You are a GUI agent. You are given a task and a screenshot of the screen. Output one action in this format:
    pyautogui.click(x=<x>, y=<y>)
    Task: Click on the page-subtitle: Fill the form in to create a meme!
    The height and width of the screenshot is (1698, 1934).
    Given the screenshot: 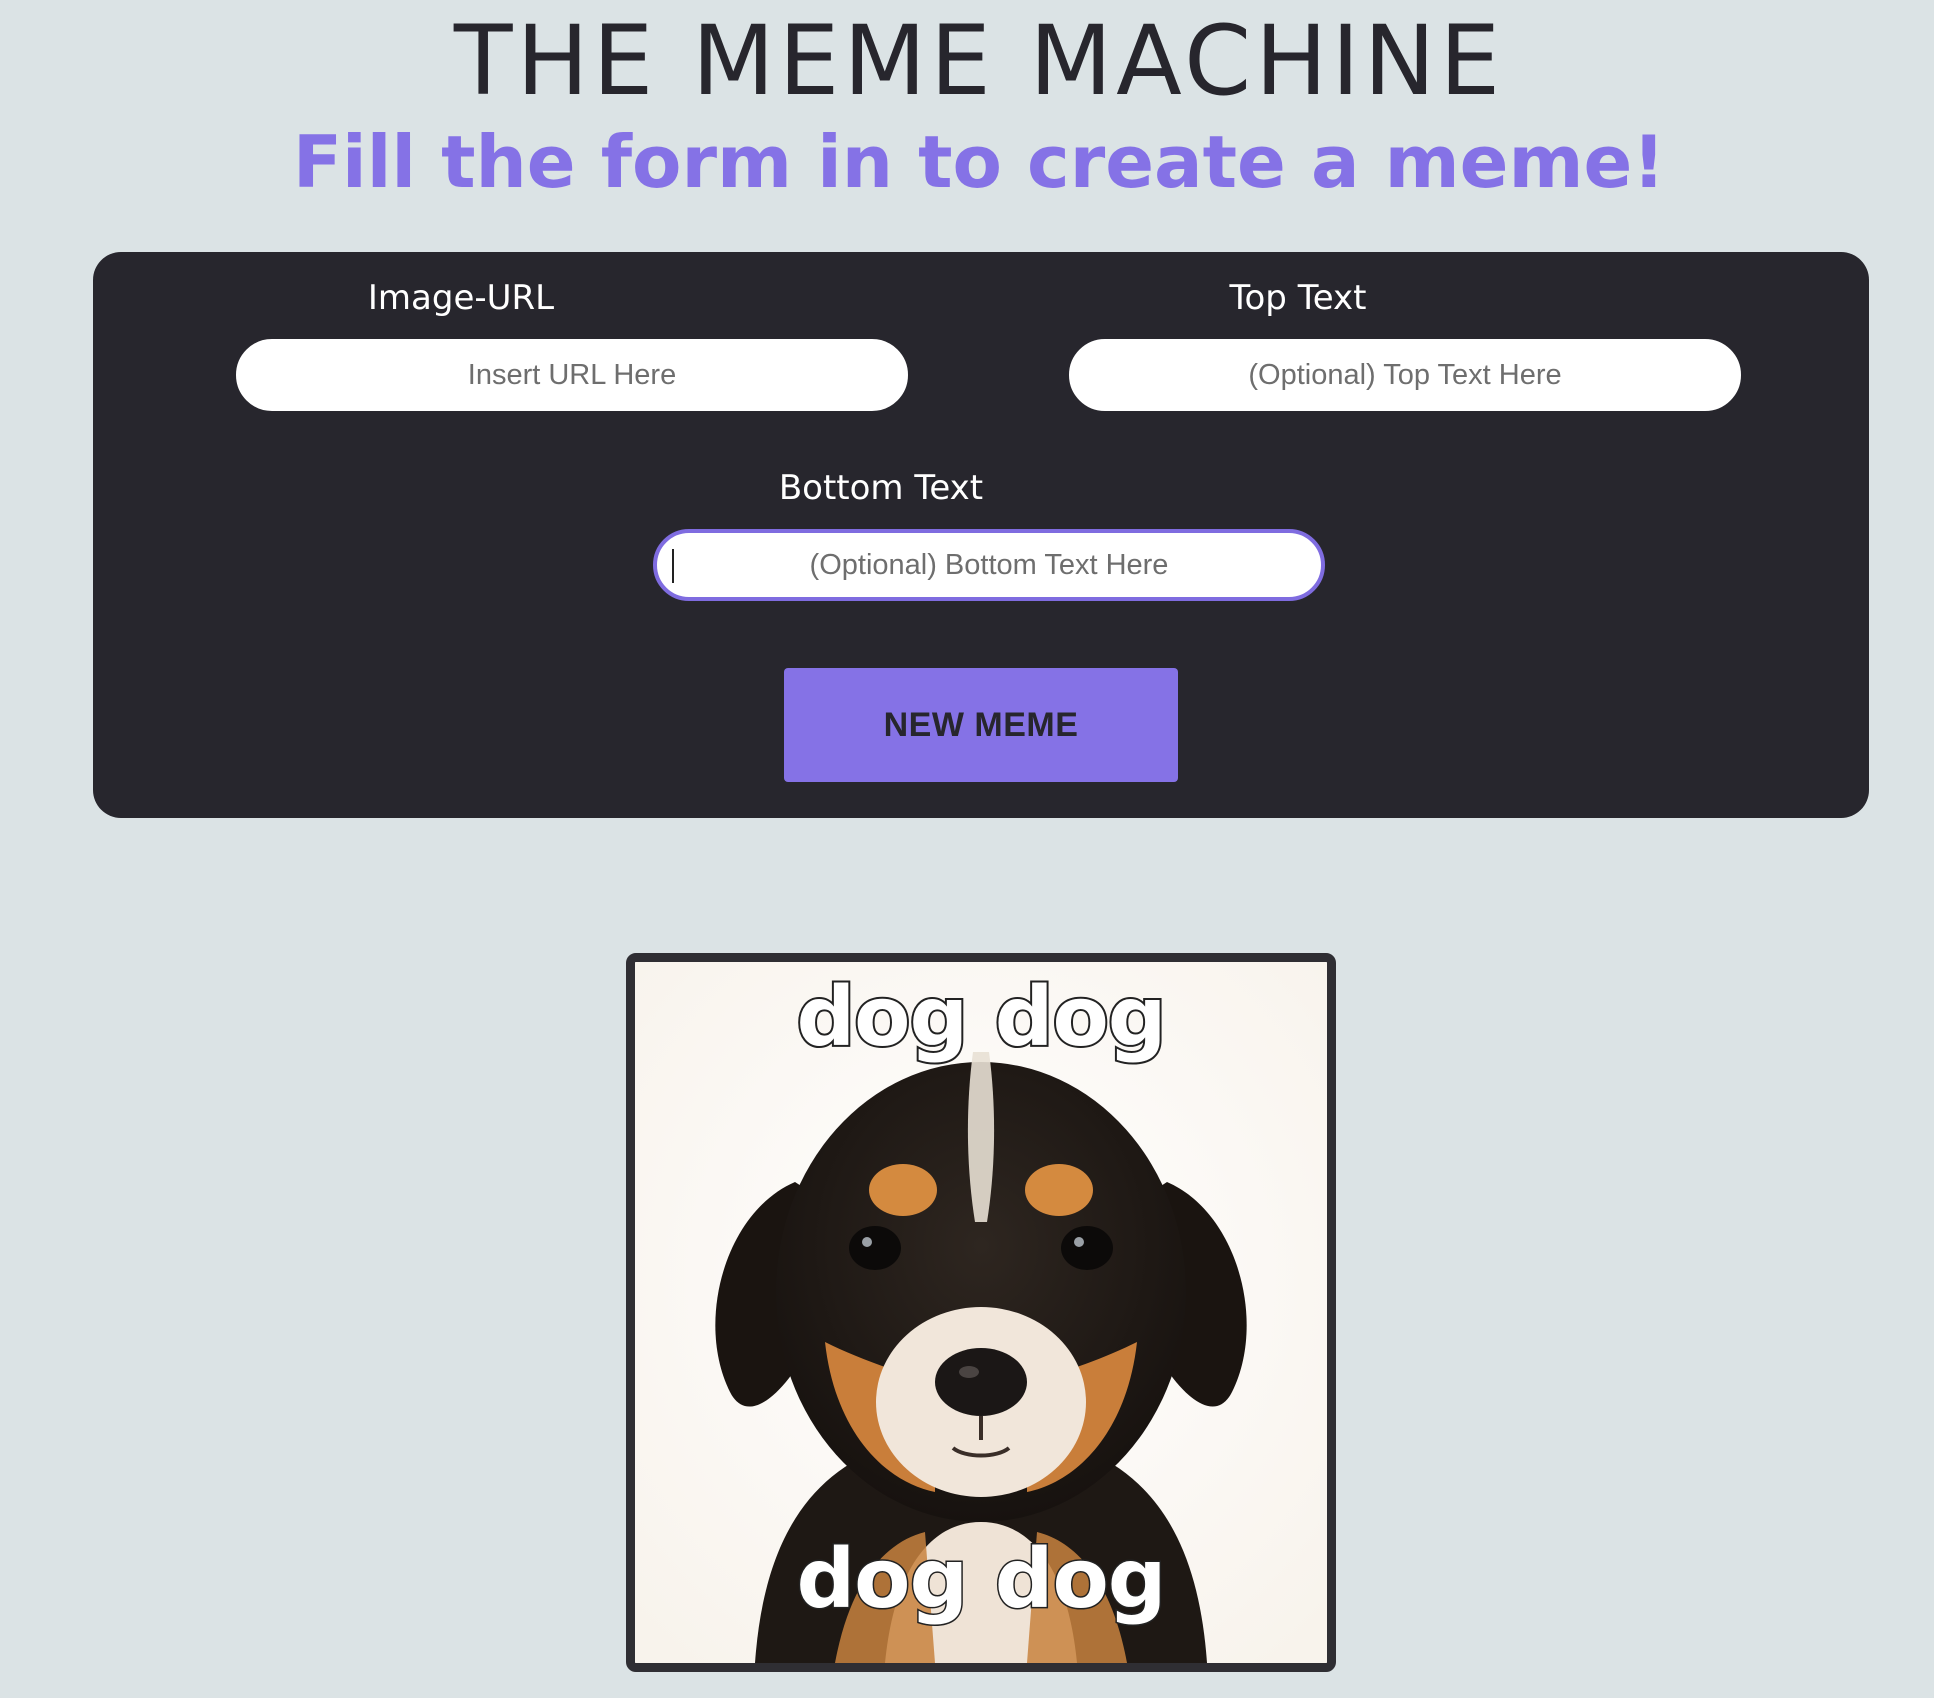 What is the action you would take?
    pyautogui.click(x=979, y=162)
    